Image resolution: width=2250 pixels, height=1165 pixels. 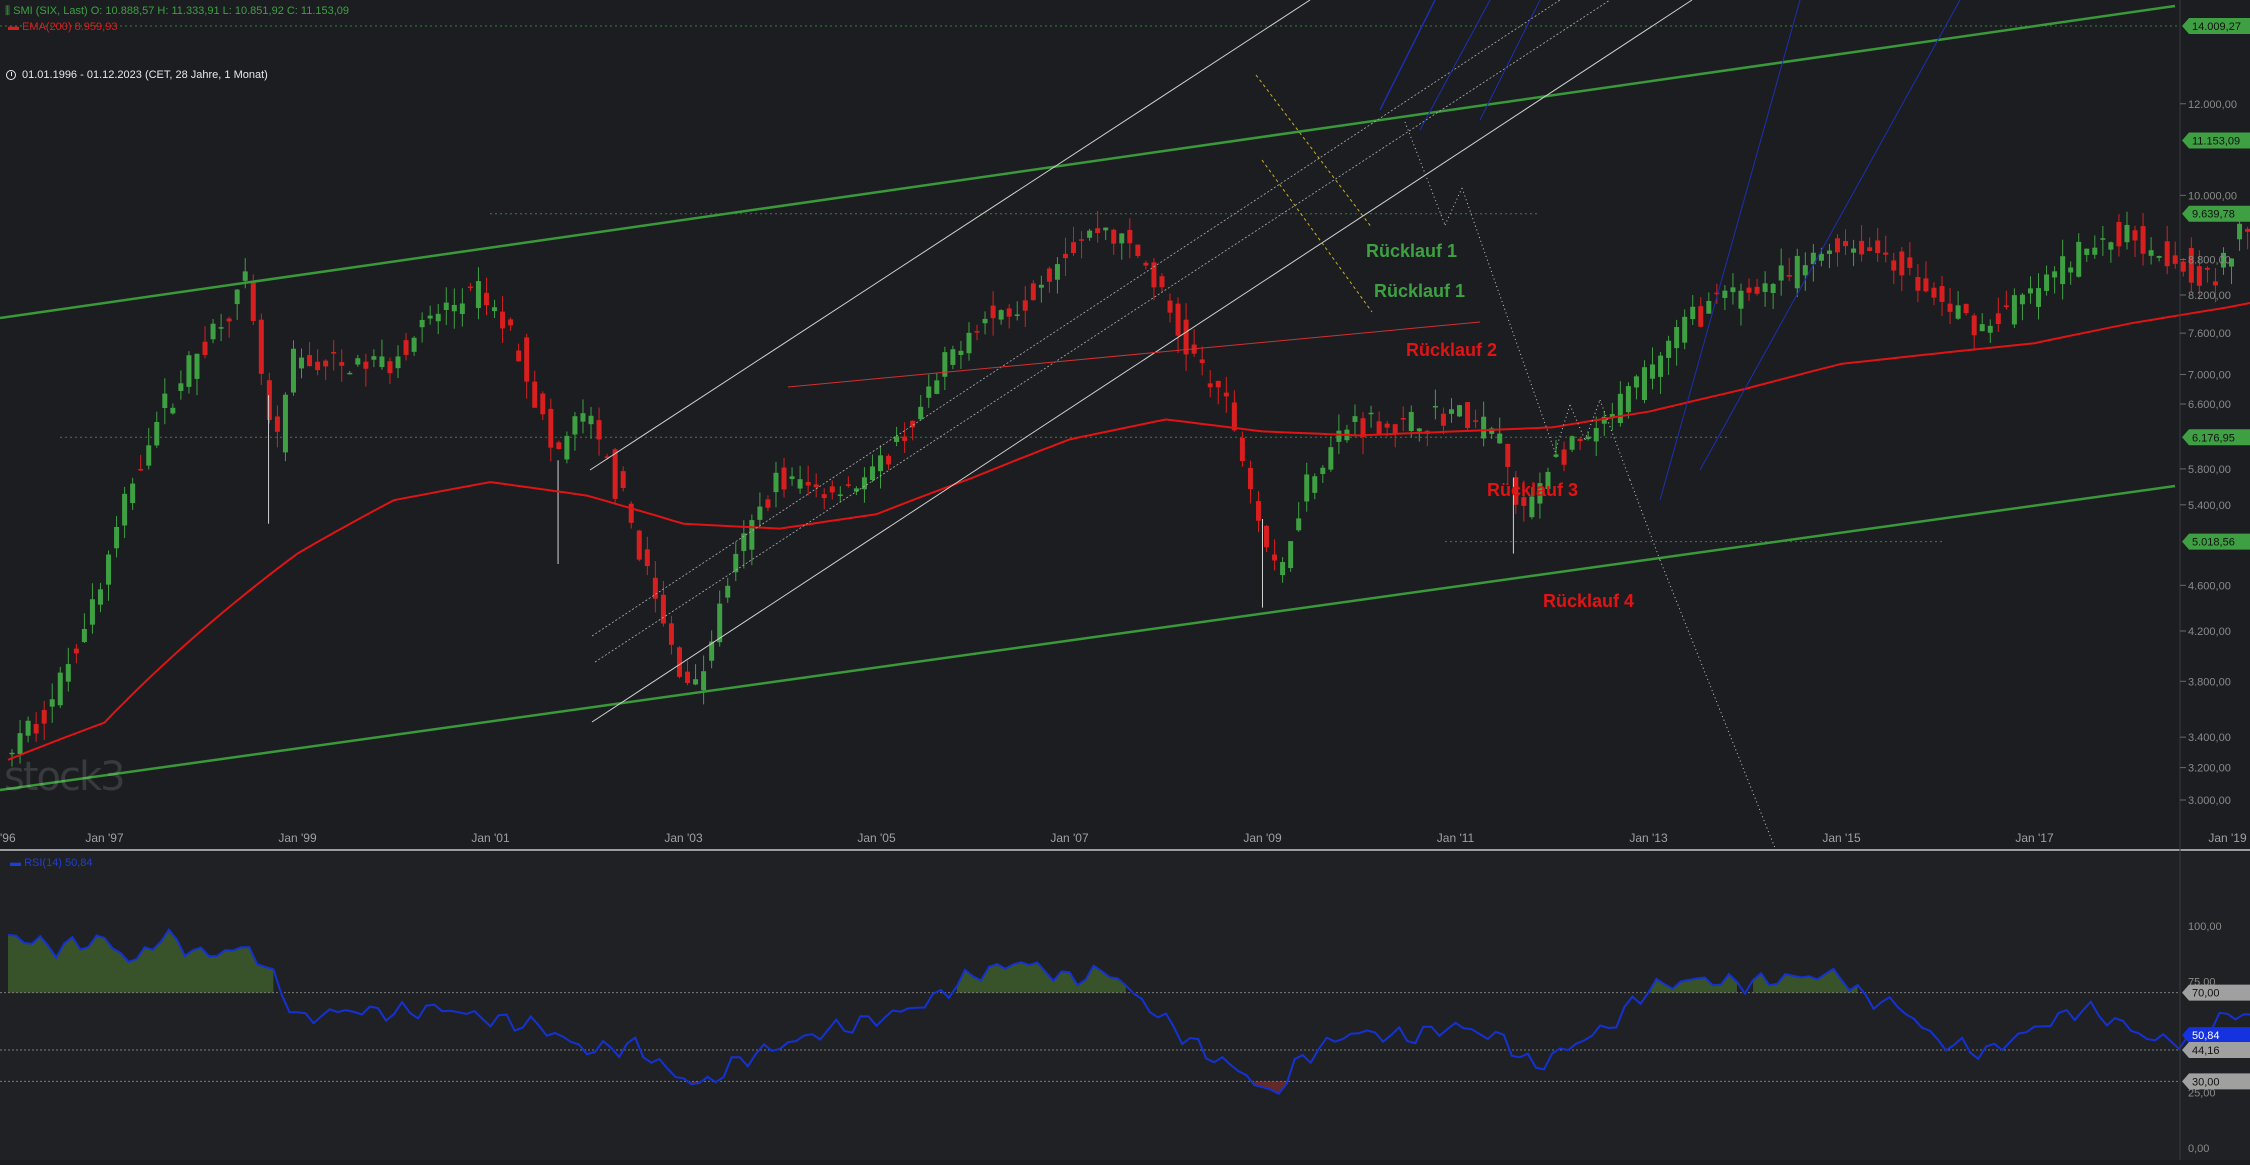 I want to click on rsi-legend-text: RSI(14) 50,84, so click(x=58, y=863).